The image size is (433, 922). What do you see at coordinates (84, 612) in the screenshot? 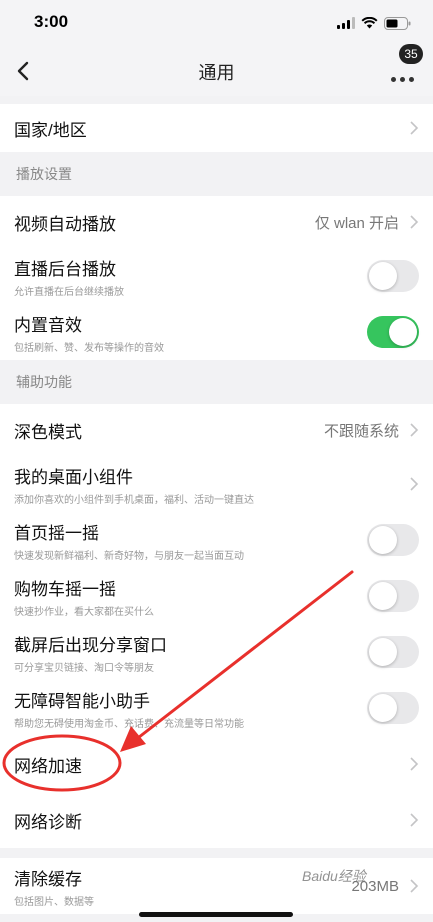
I see `shake-cart-desc: 快速抄作业，看大家都在买什么` at bounding box center [84, 612].